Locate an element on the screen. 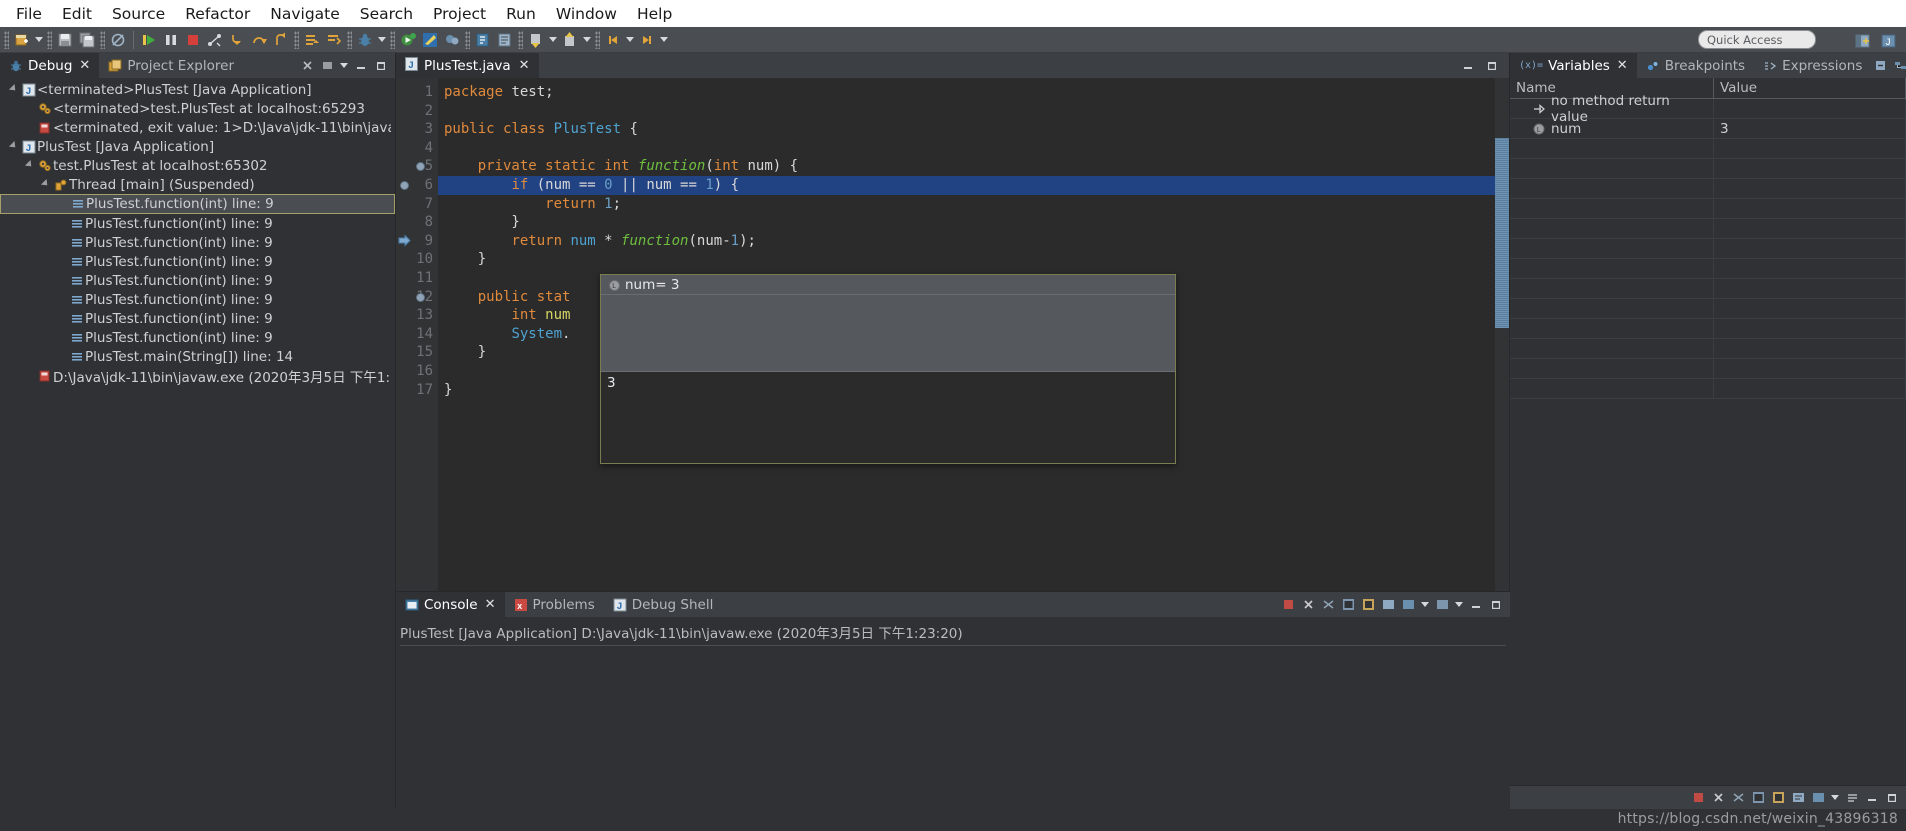  console-tab-problems: x Problems is located at coordinates (554, 604).